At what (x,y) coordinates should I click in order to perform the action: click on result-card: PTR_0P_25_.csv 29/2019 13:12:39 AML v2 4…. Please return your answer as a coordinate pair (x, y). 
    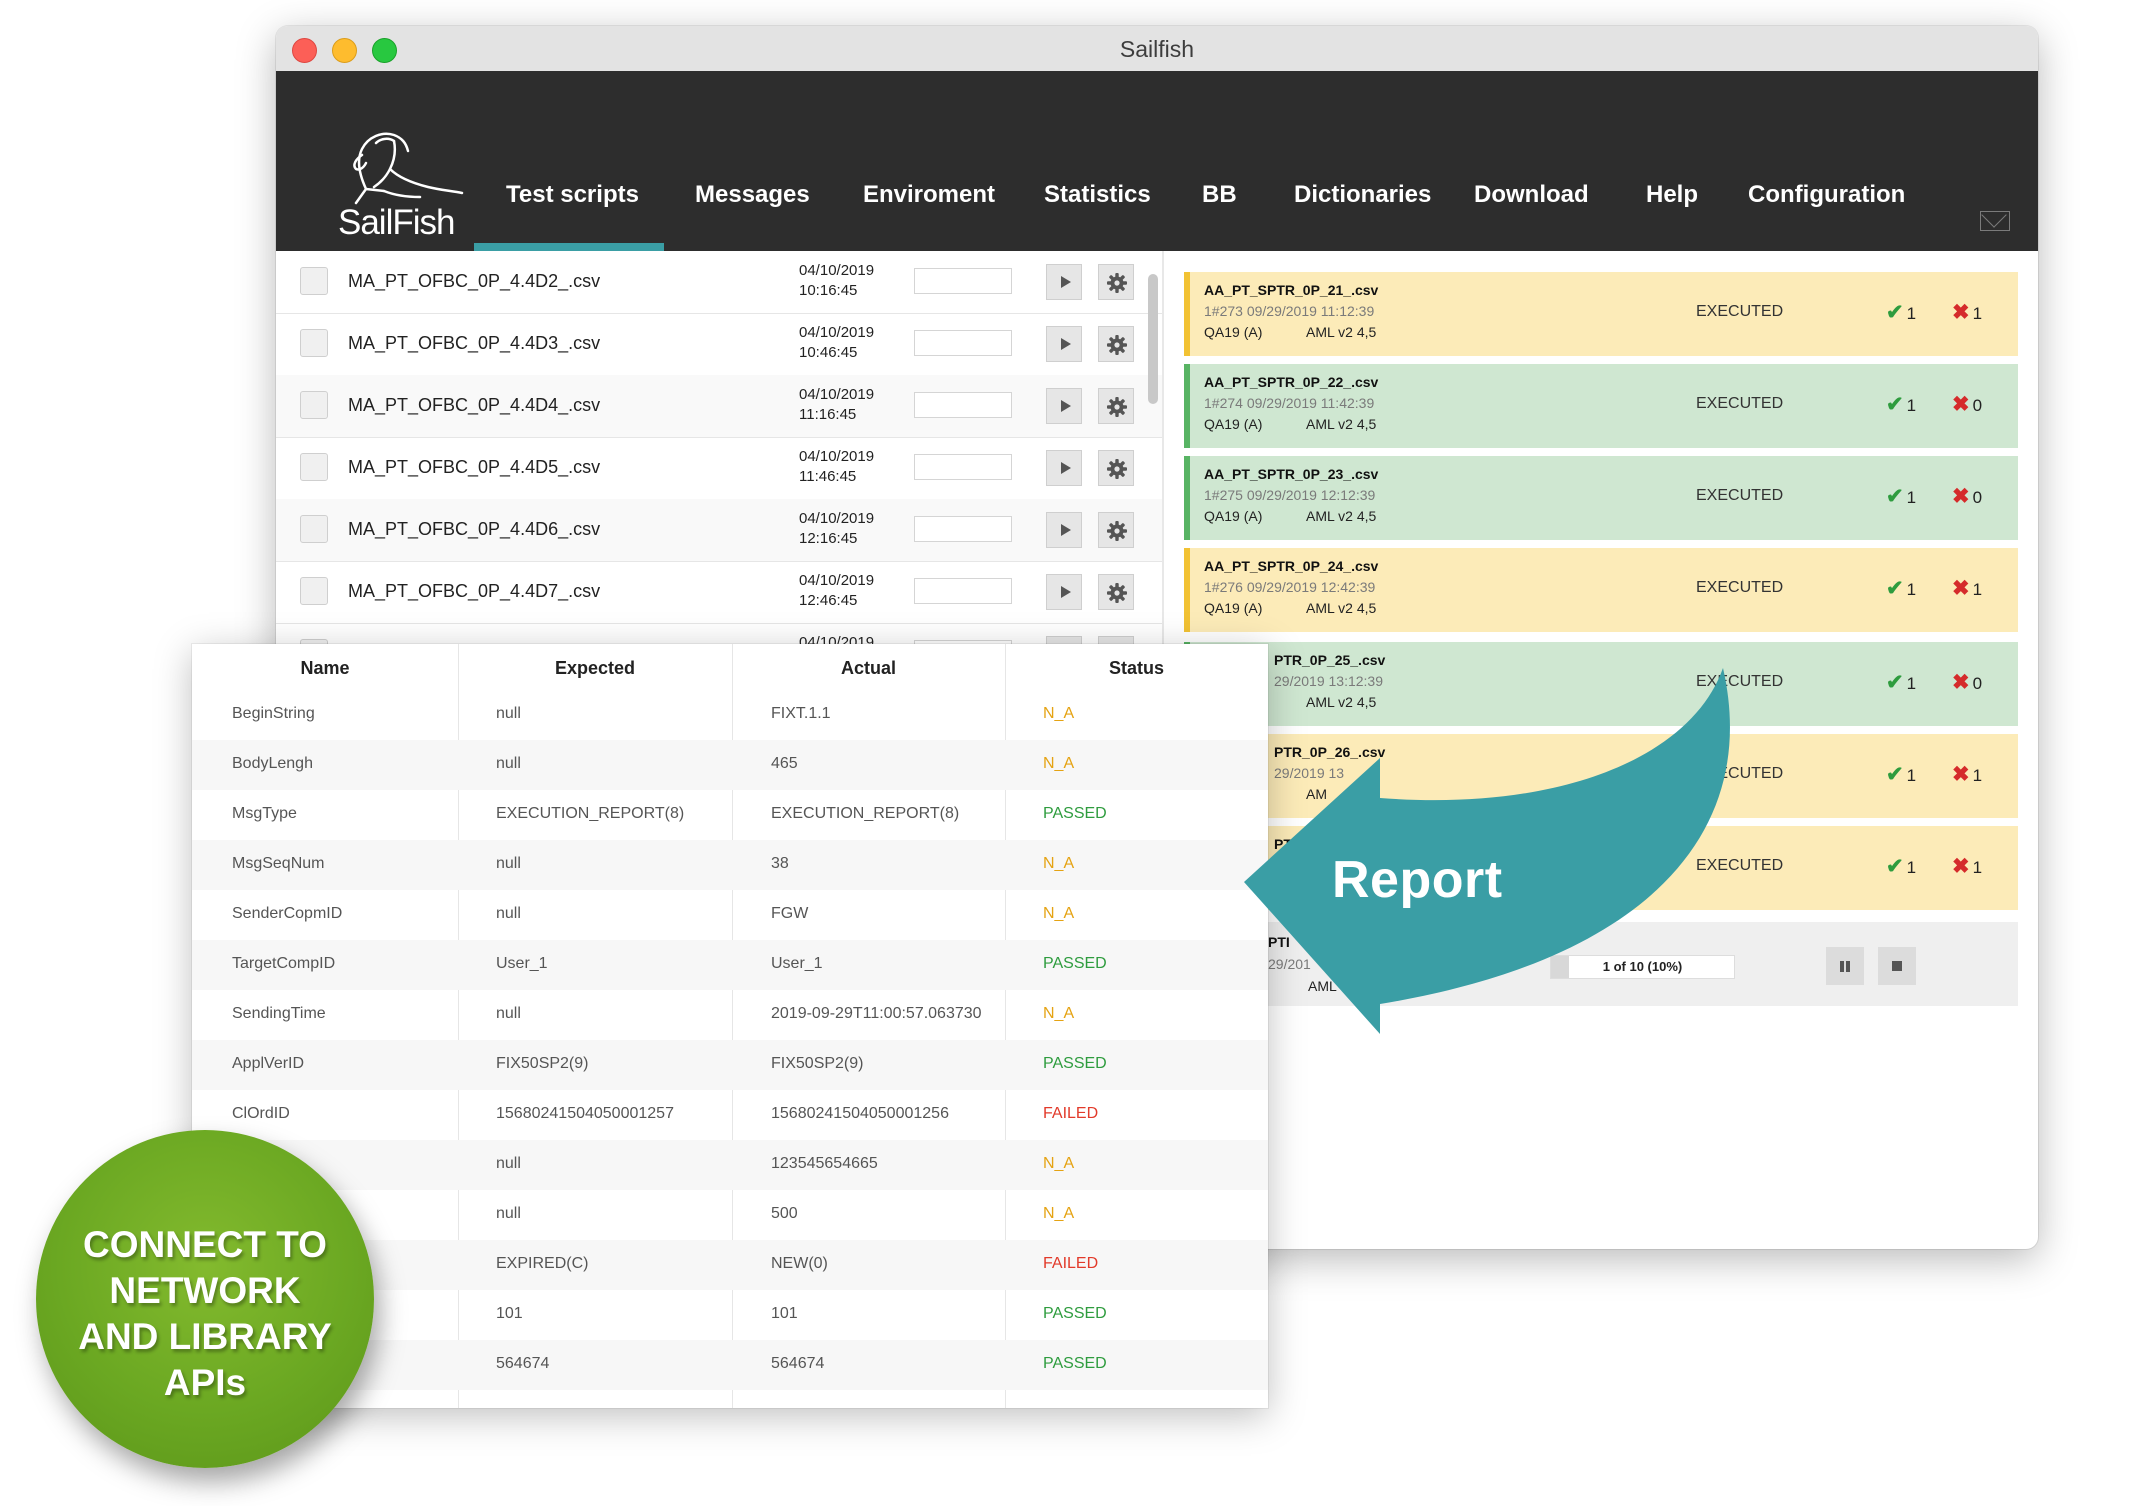
    Looking at the image, I should click on (1601, 684).